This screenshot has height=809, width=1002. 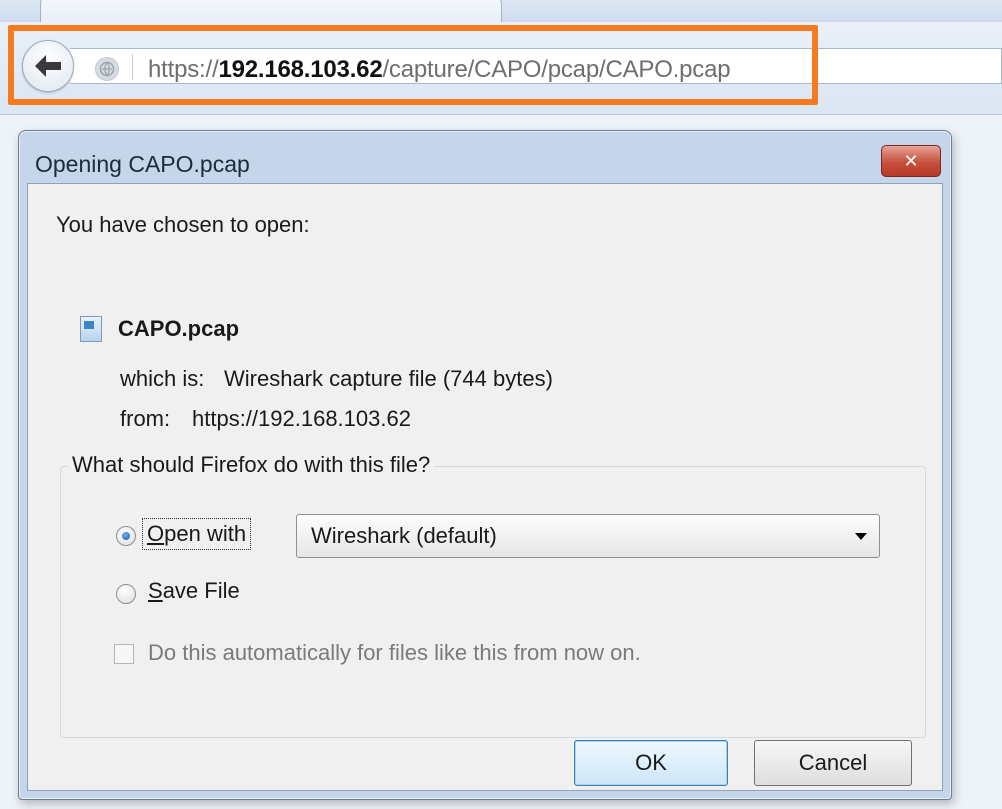 What do you see at coordinates (155, 590) in the screenshot?
I see `save-file-access-key: S` at bounding box center [155, 590].